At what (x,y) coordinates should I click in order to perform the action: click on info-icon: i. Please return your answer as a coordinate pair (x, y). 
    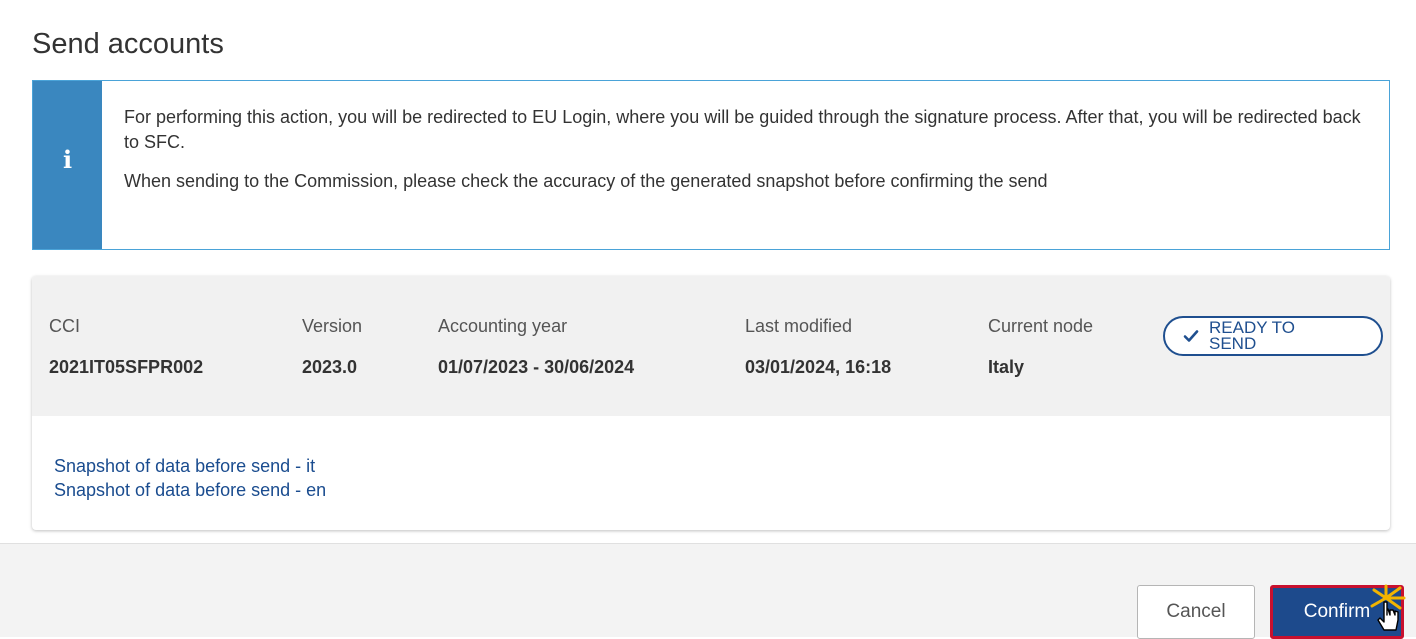
    Looking at the image, I should click on (67, 159).